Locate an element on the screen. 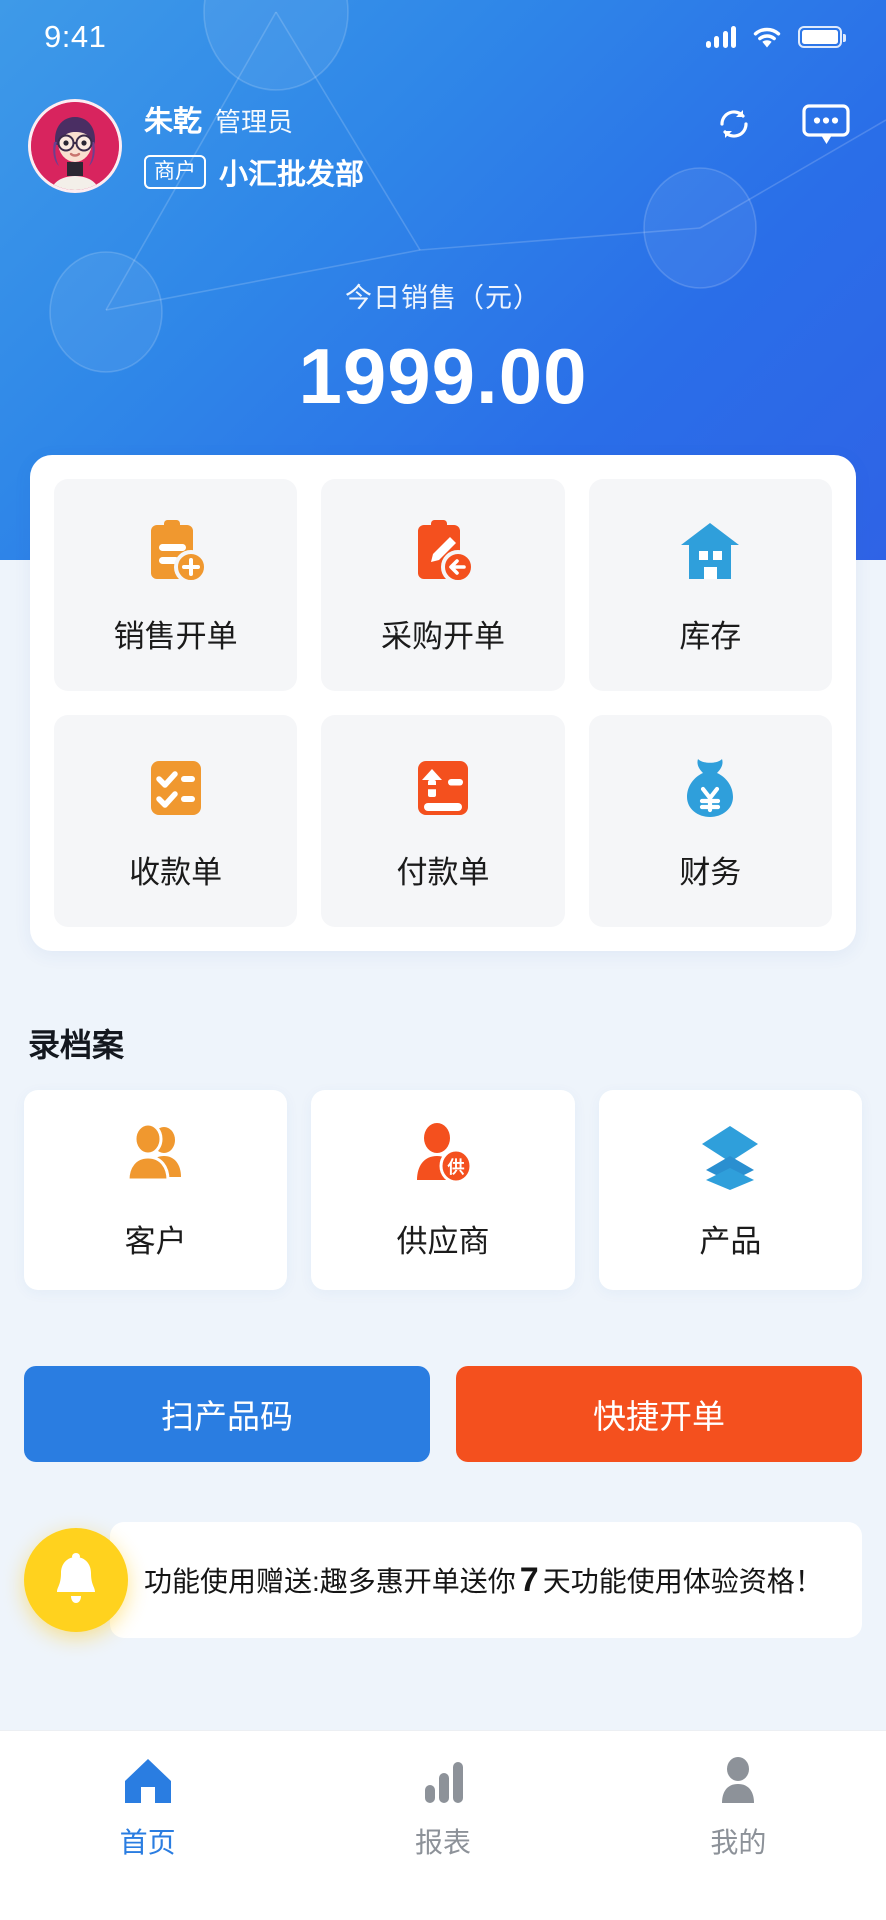  archive-card-product: 产品 is located at coordinates (730, 1190).